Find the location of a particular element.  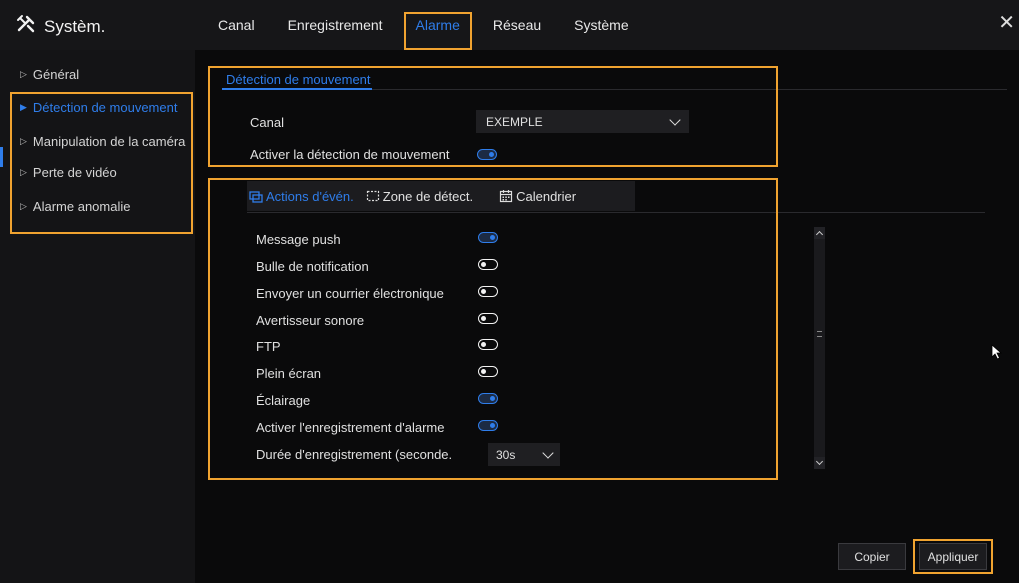

sidebar-item-general: ▷ Général is located at coordinates (49, 74).